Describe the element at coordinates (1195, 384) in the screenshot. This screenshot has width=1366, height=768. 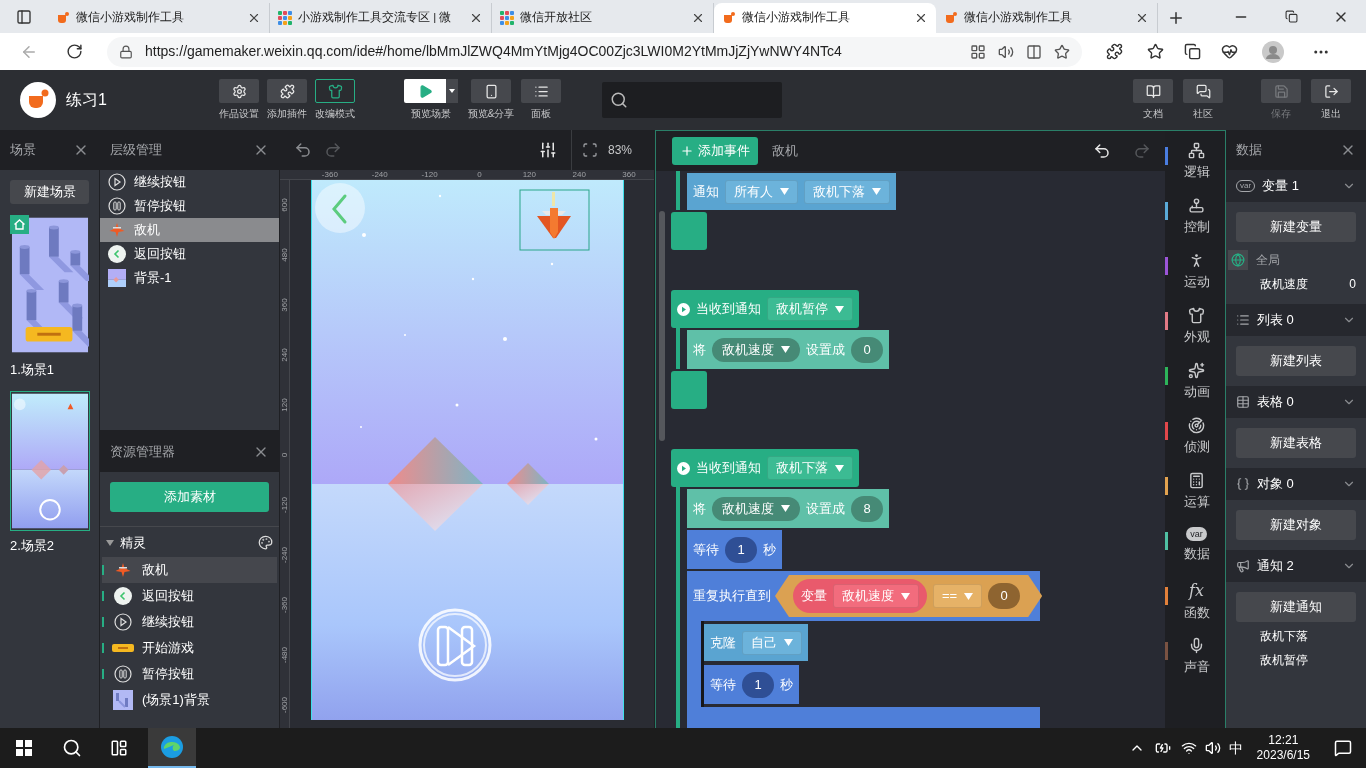
I see `category-item: 动画` at that location.